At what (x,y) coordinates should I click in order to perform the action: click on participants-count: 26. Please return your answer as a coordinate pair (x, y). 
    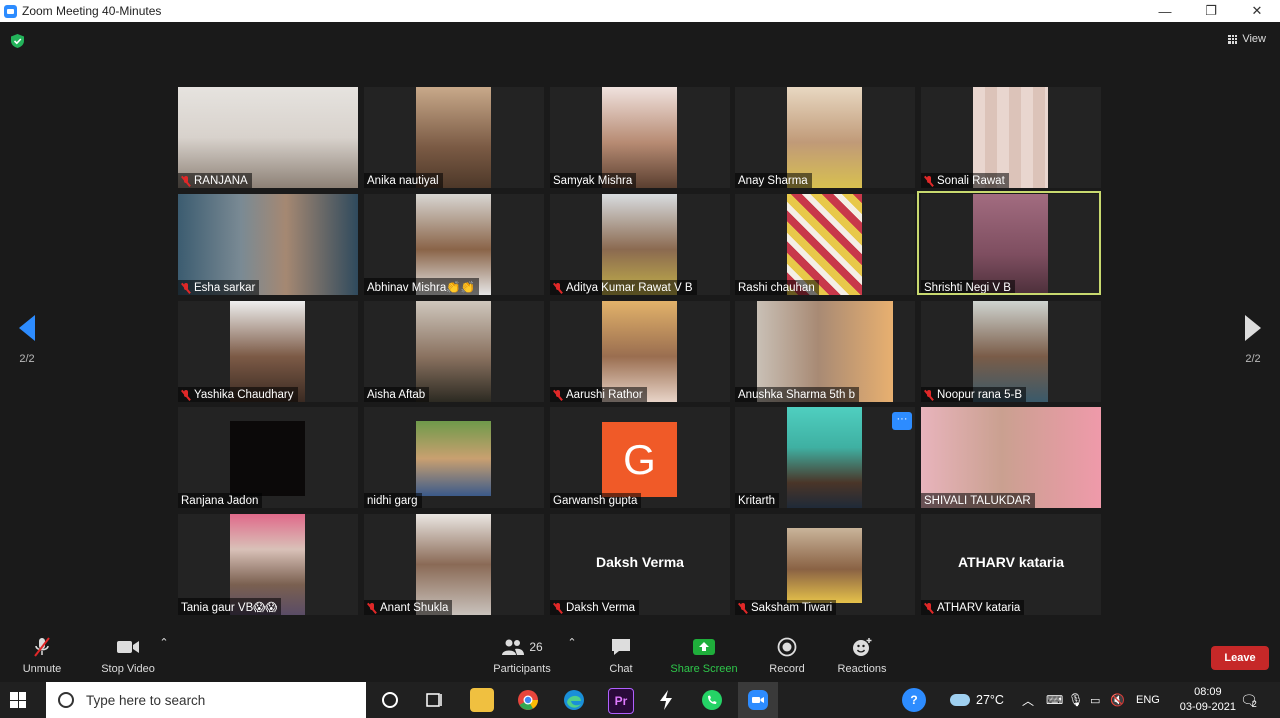
    Looking at the image, I should click on (536, 647).